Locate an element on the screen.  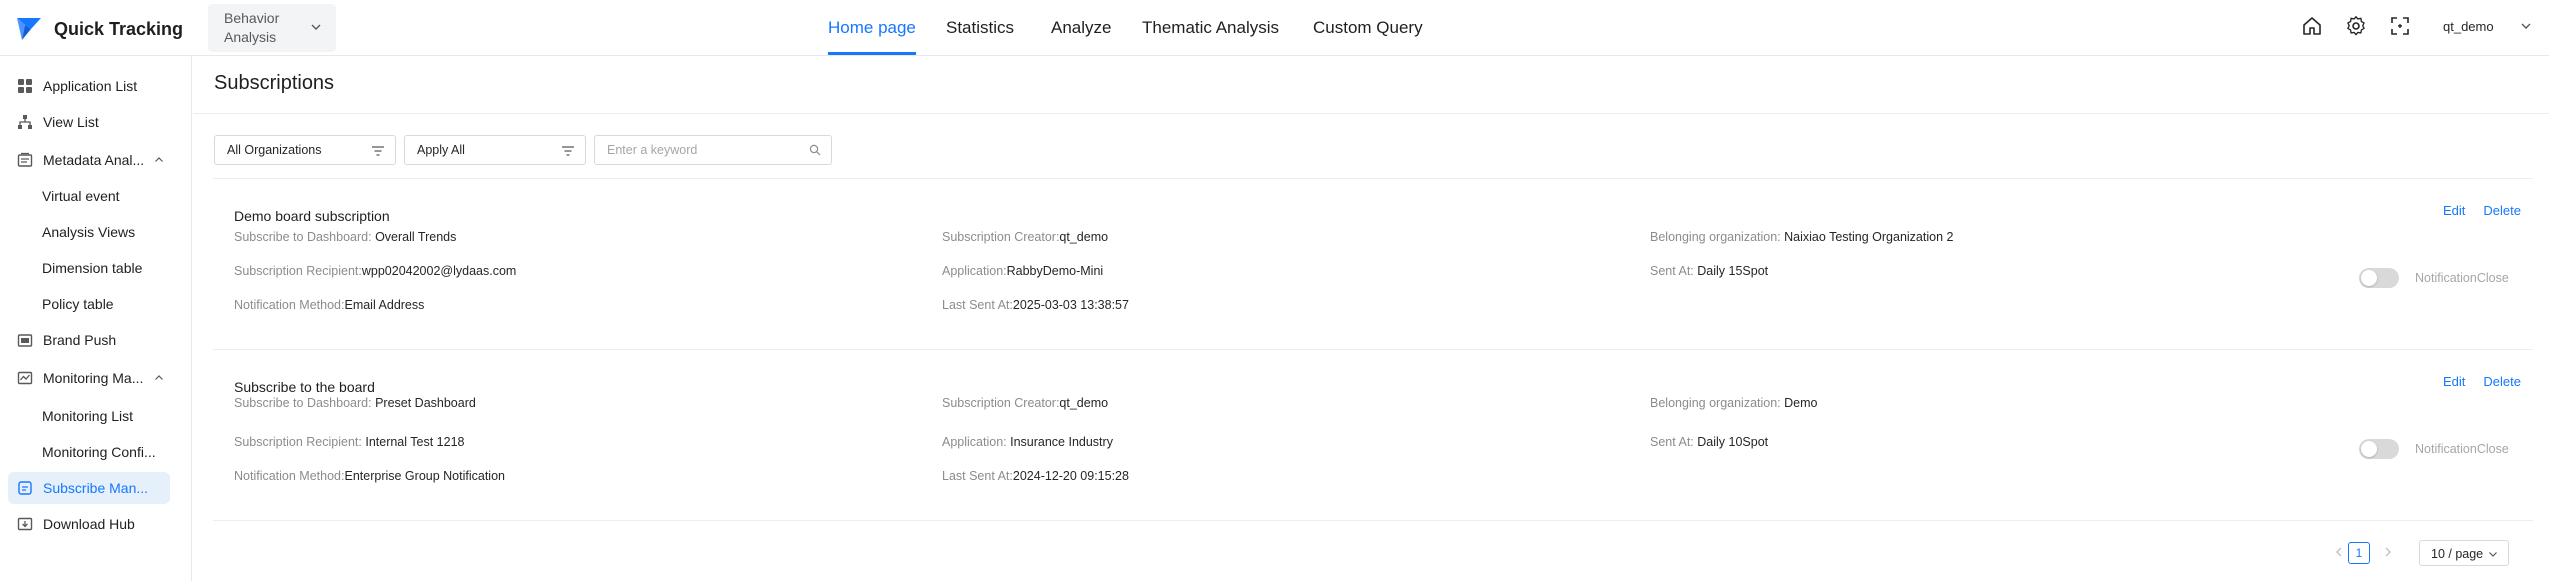
keyword-search-box is located at coordinates (713, 150).